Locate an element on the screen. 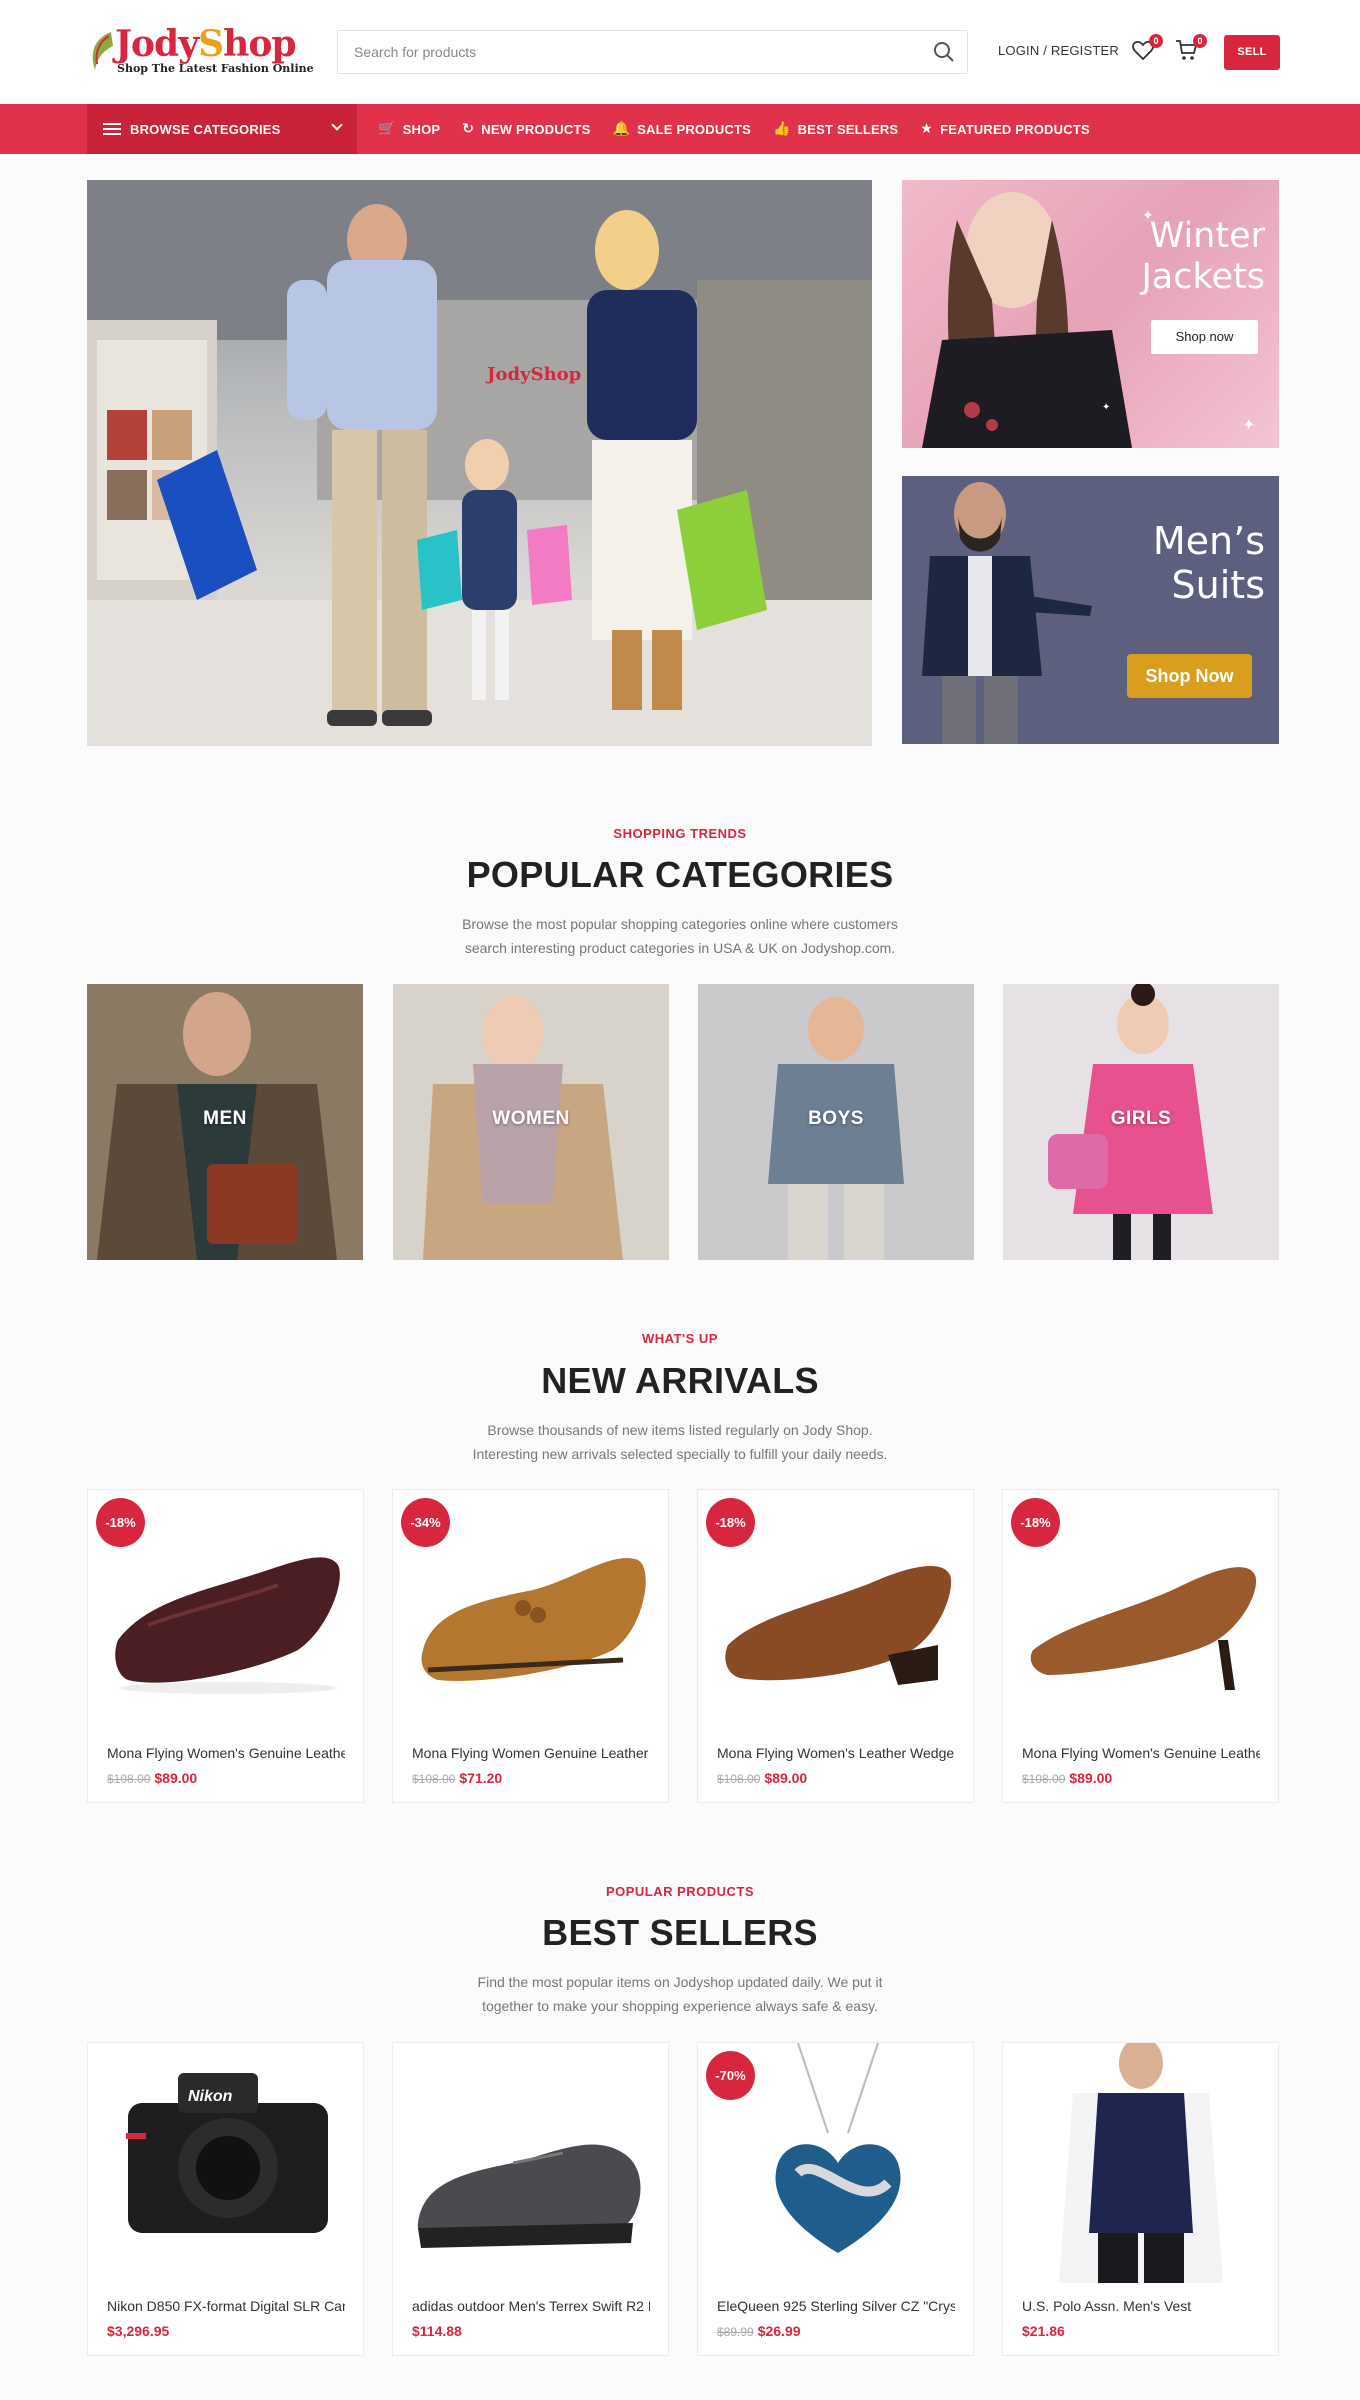 The image size is (1360, 2400). banner-title-line2: Suits is located at coordinates (1218, 584).